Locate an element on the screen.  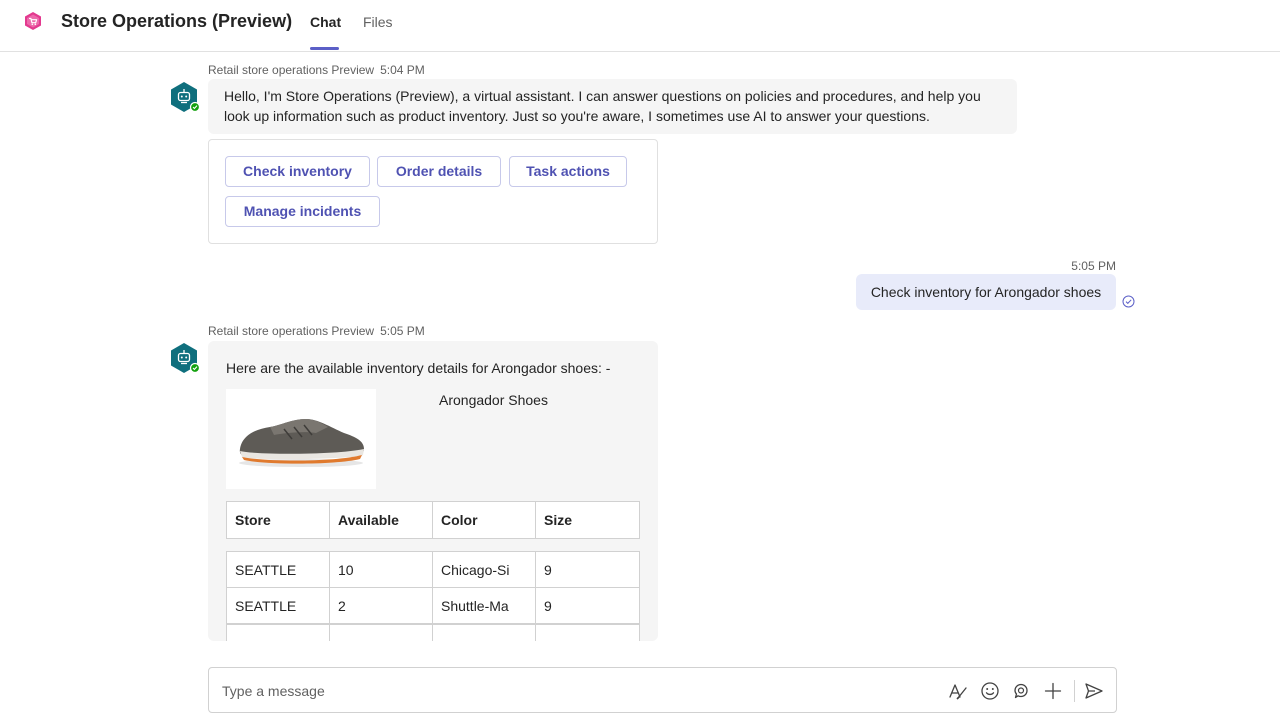
shoe-image-icon is located at coordinates (301, 443).